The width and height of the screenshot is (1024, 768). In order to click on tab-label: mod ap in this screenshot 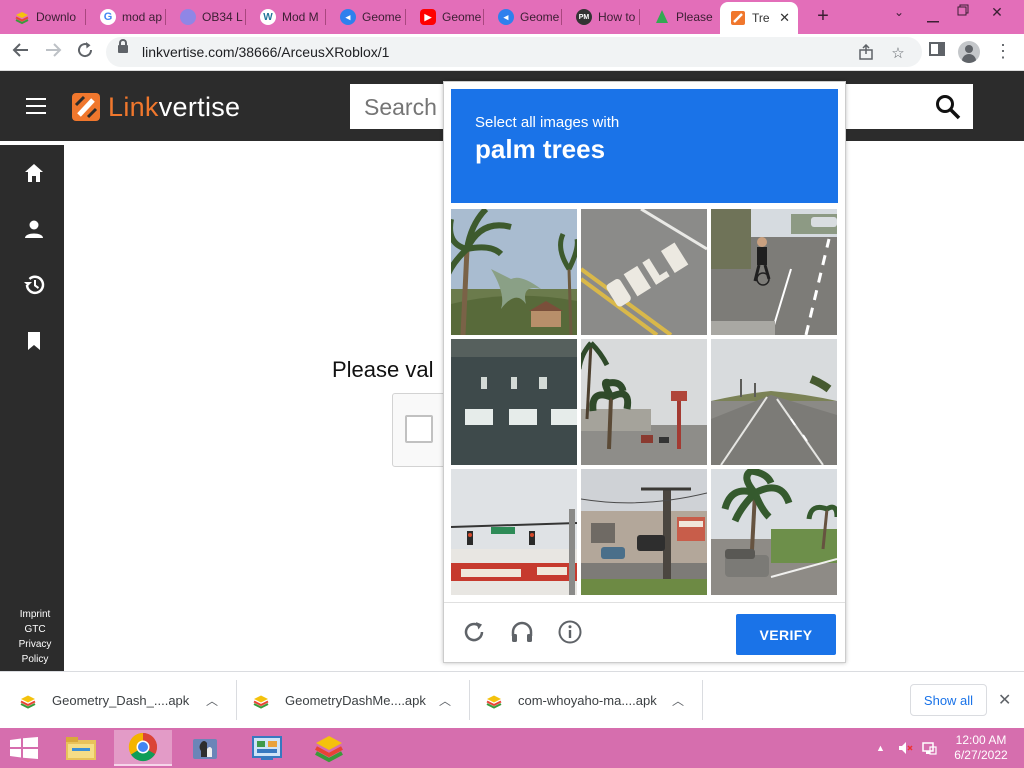, I will do `click(142, 17)`.